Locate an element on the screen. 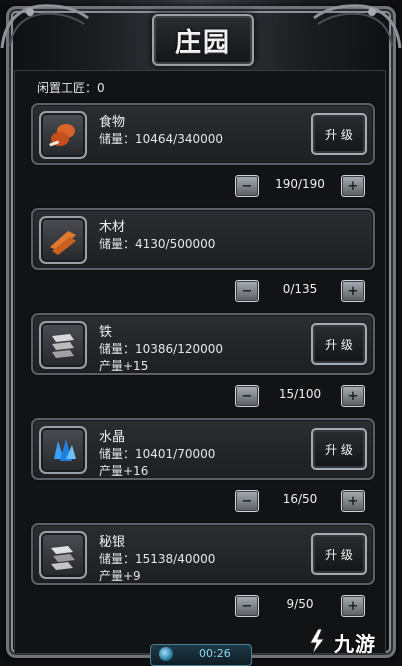  worker-count: 16/50 is located at coordinates (300, 499).